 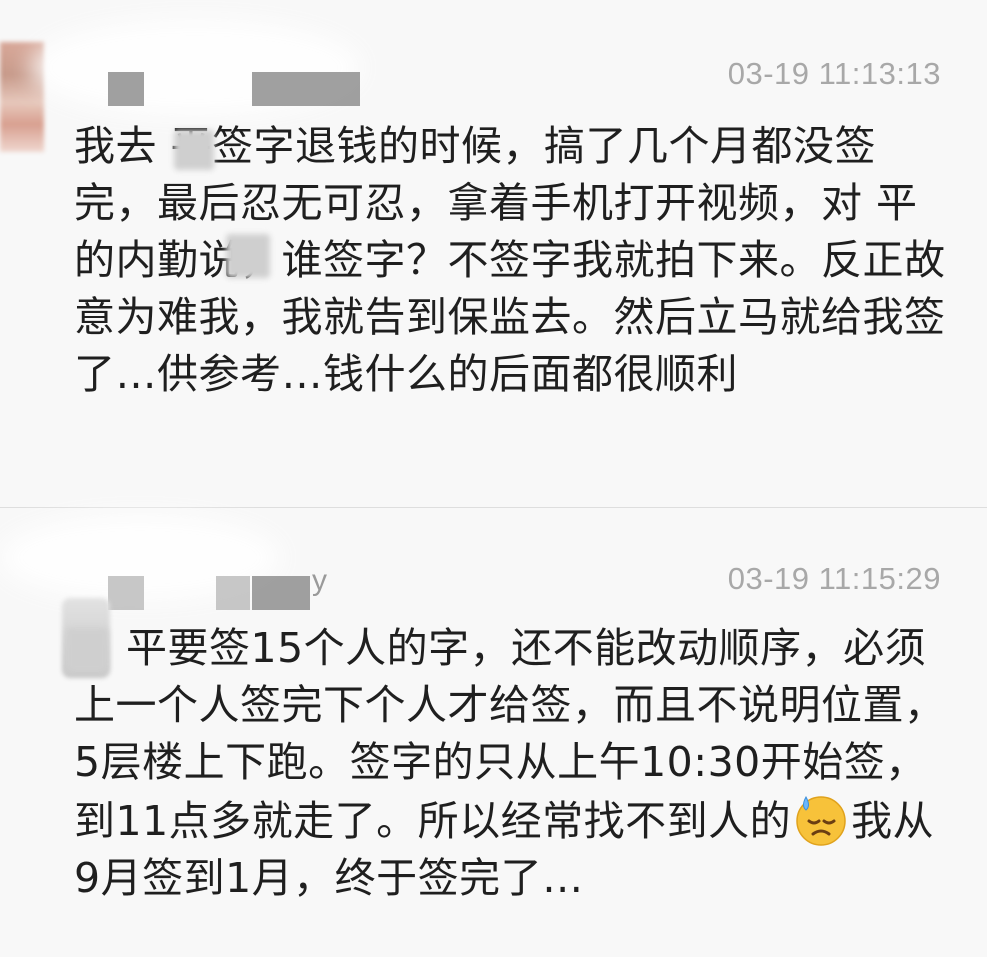 What do you see at coordinates (319, 580) in the screenshot?
I see `username-visible: y` at bounding box center [319, 580].